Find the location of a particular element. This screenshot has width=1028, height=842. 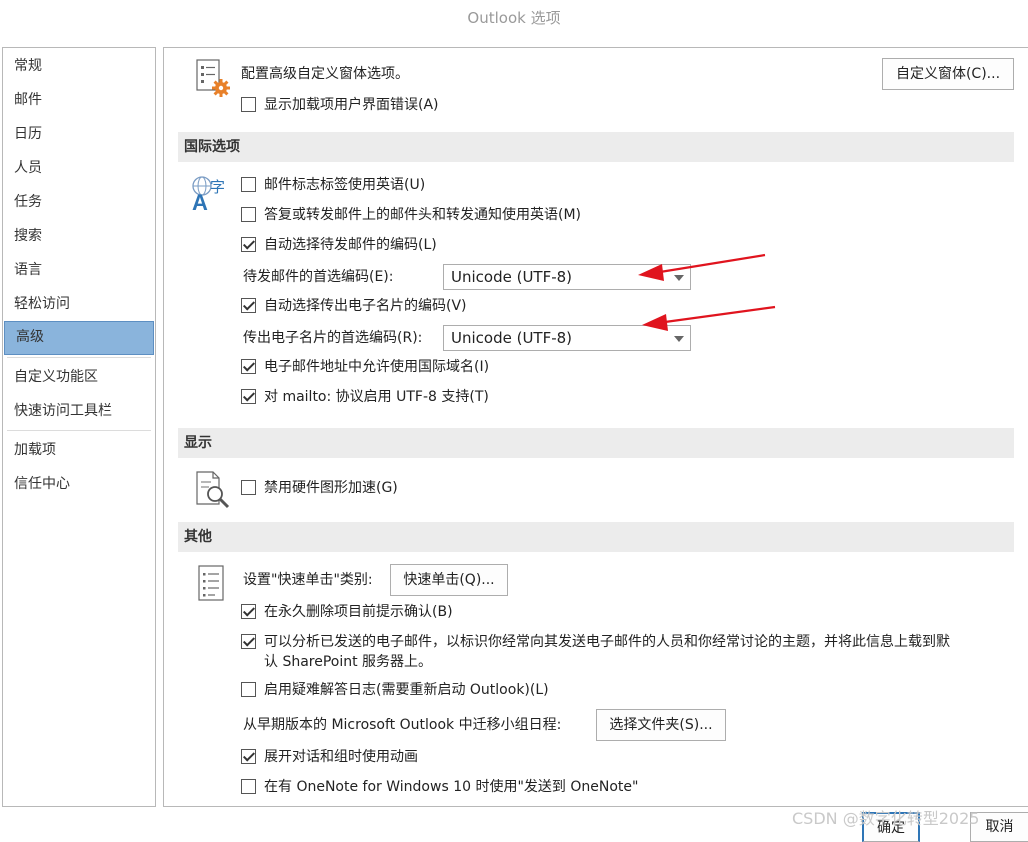

animations-label: 展开对话和组时使用动画 is located at coordinates (341, 757).